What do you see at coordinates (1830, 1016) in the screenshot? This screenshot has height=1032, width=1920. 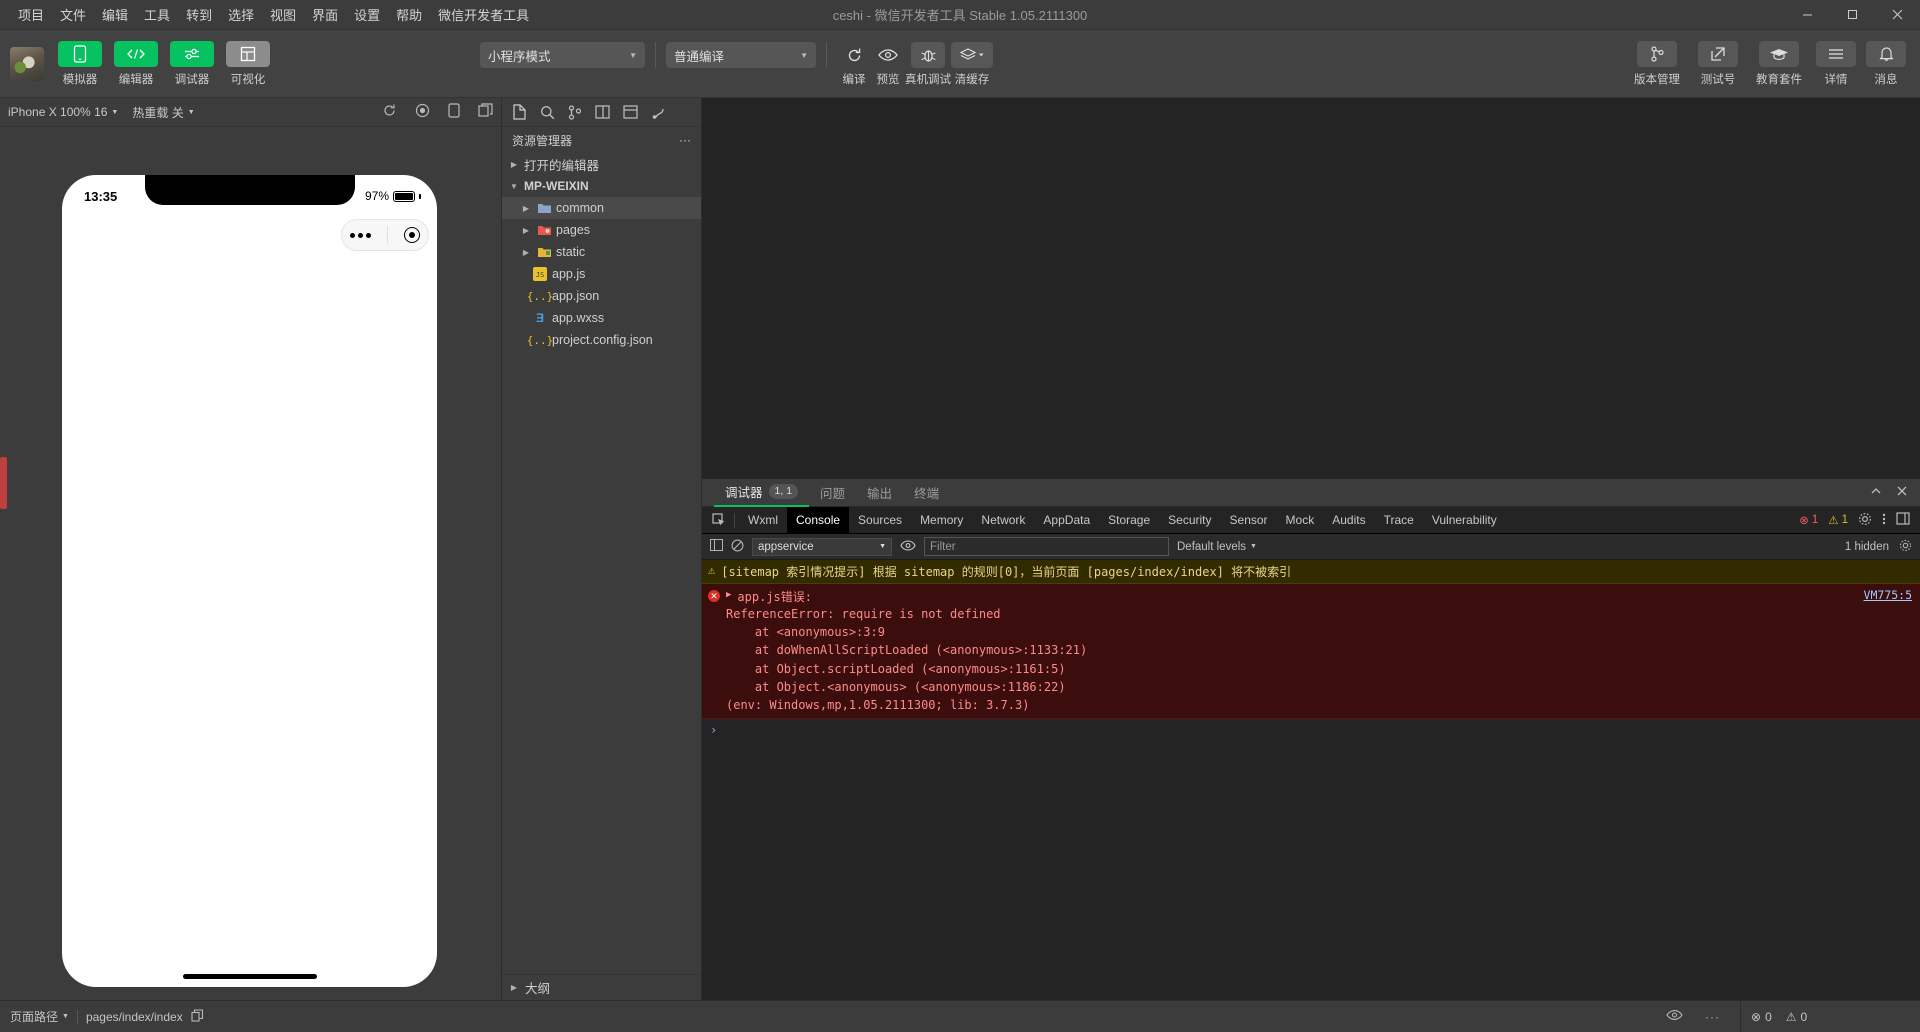 I see `status-problem-counts: ⊗ 0 ⚠ 0` at bounding box center [1830, 1016].